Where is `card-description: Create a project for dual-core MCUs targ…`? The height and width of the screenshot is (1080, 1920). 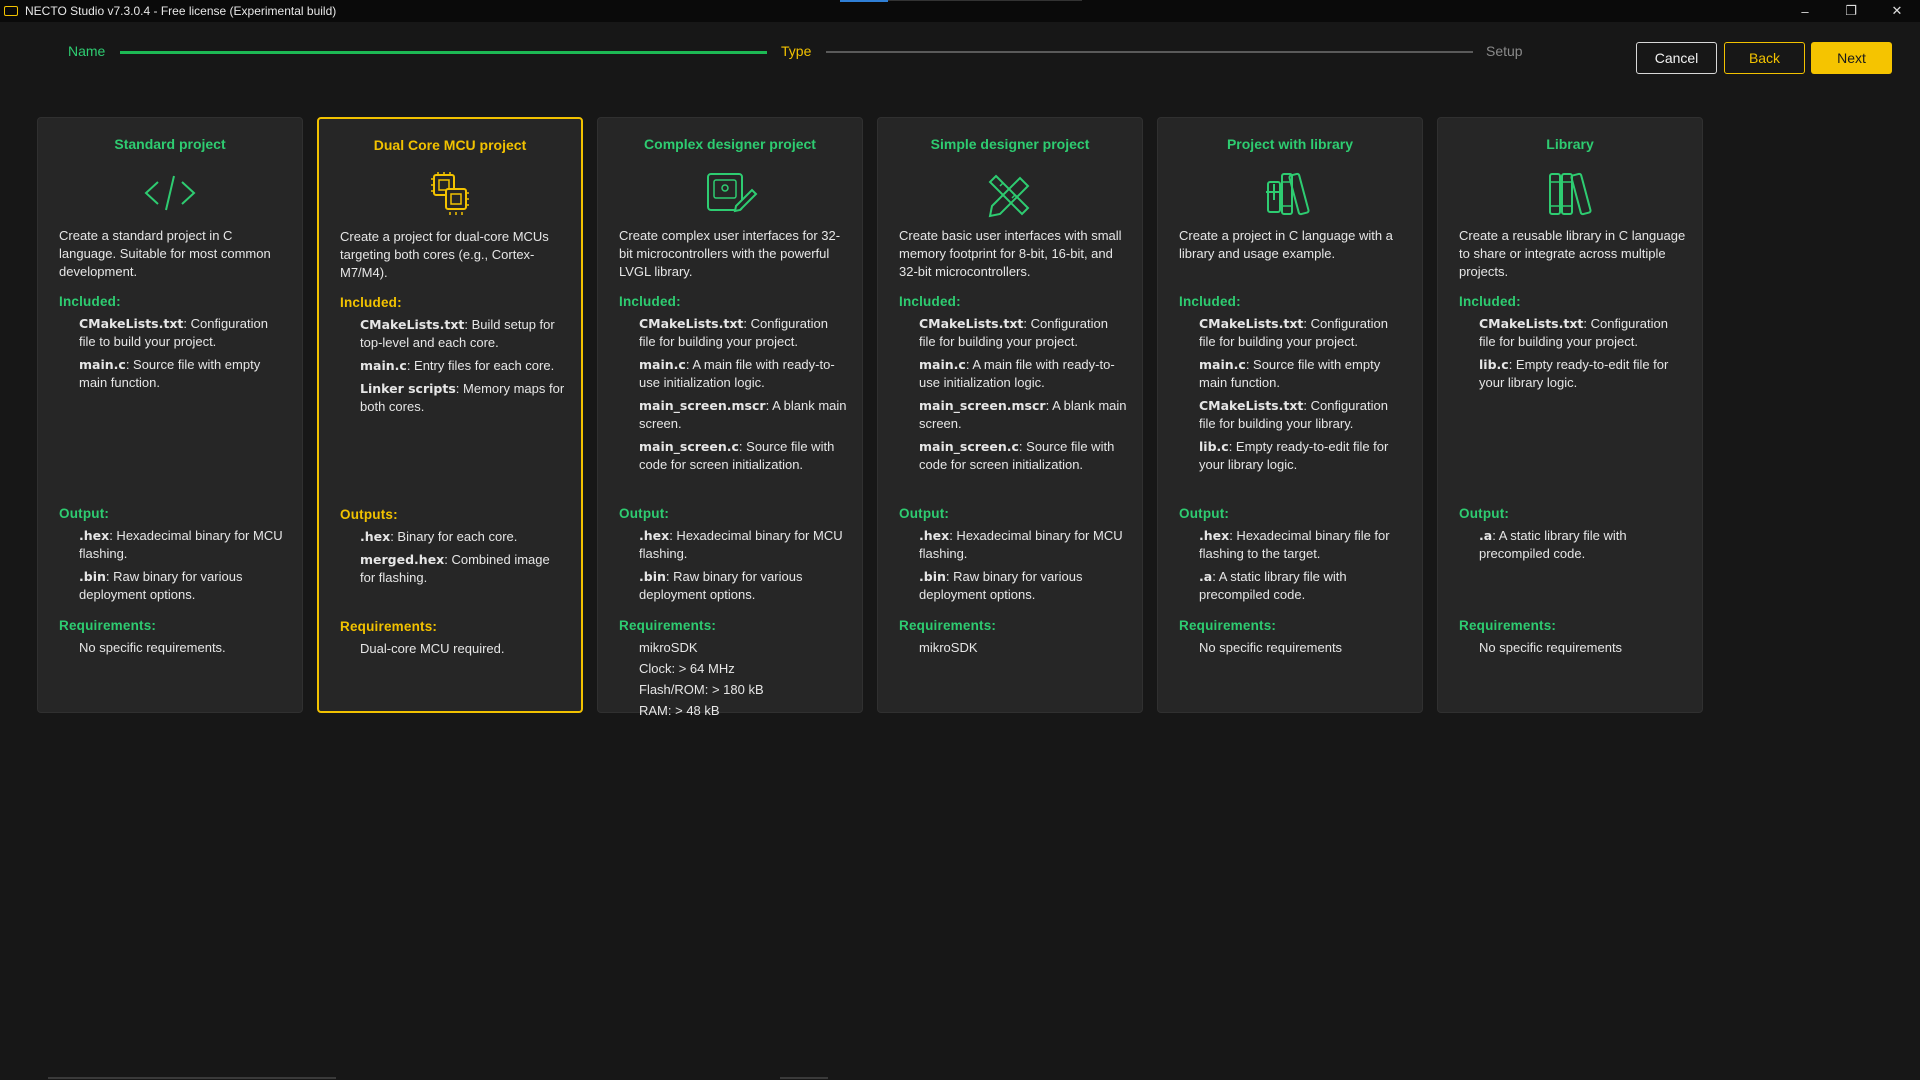
card-description: Create a project for dual-core MCUs targ… is located at coordinates (444, 254).